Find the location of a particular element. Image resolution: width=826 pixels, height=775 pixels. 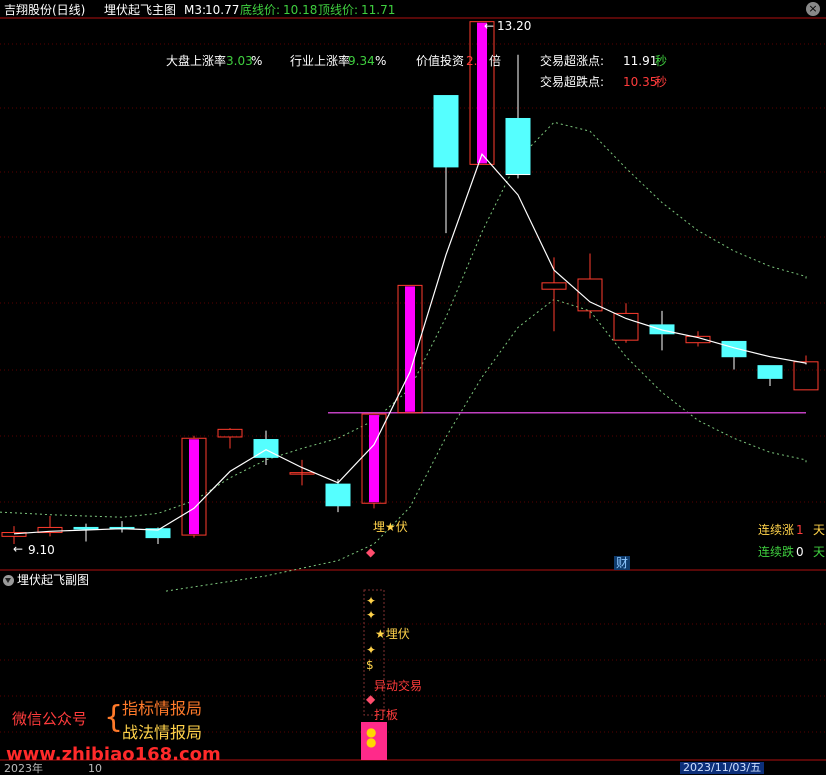

money-bag-icon: $ is located at coordinates (370, 665).